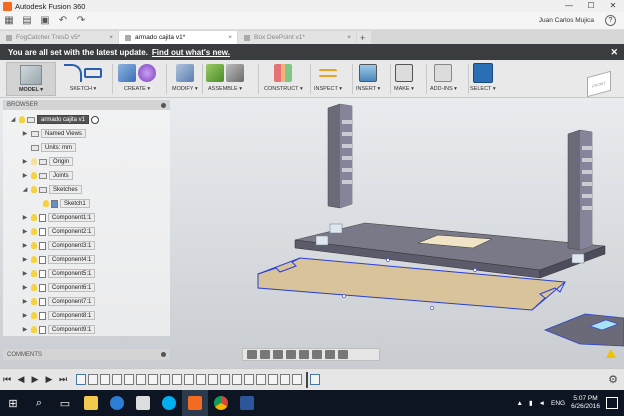  I want to click on viewports-icon, so click(343, 354).